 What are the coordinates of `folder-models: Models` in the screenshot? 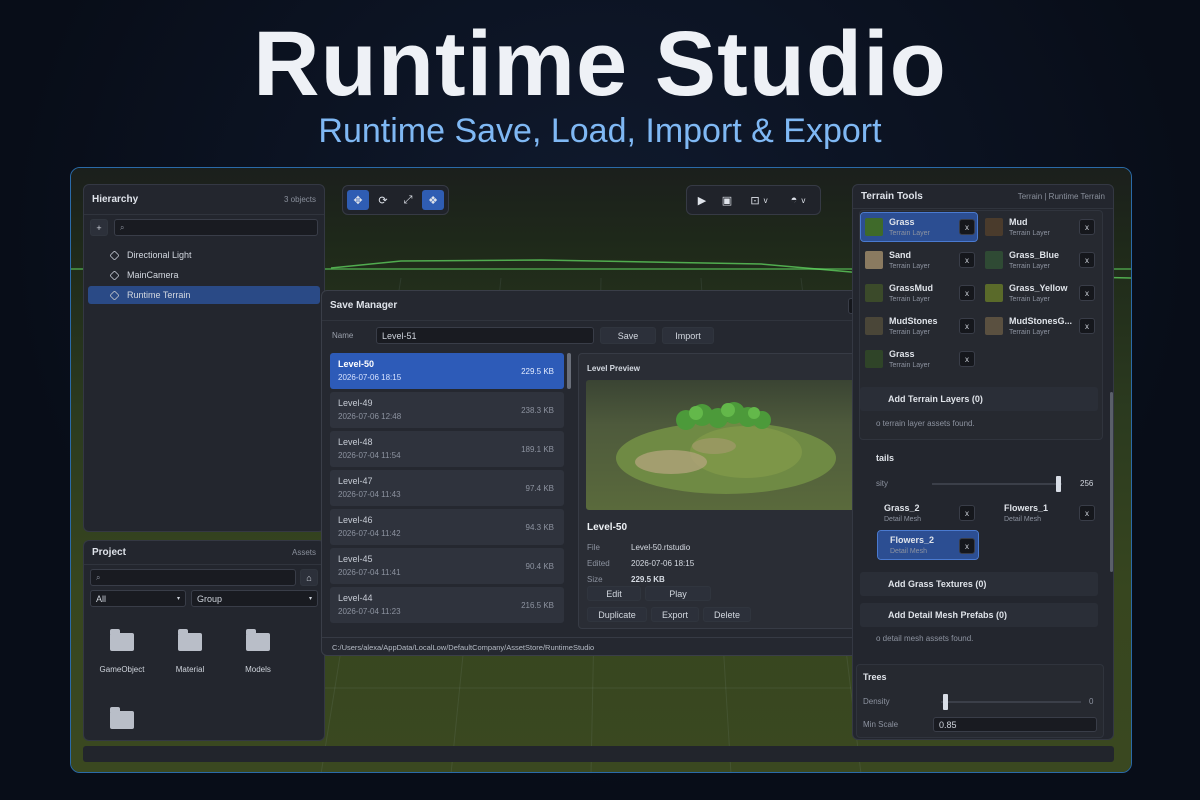 It's located at (258, 651).